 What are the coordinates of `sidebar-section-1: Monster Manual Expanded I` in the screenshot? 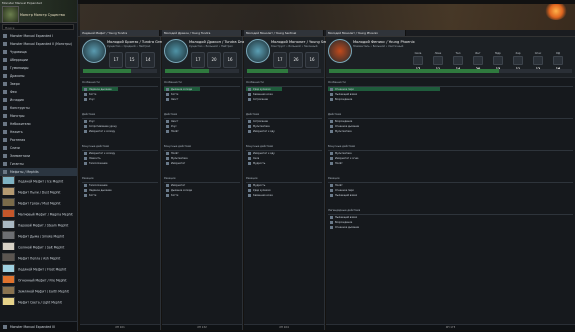 It's located at (38, 36).